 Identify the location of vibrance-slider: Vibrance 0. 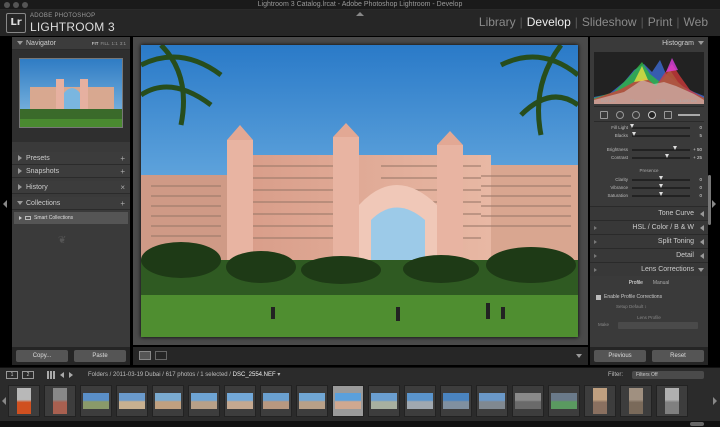
(649, 188).